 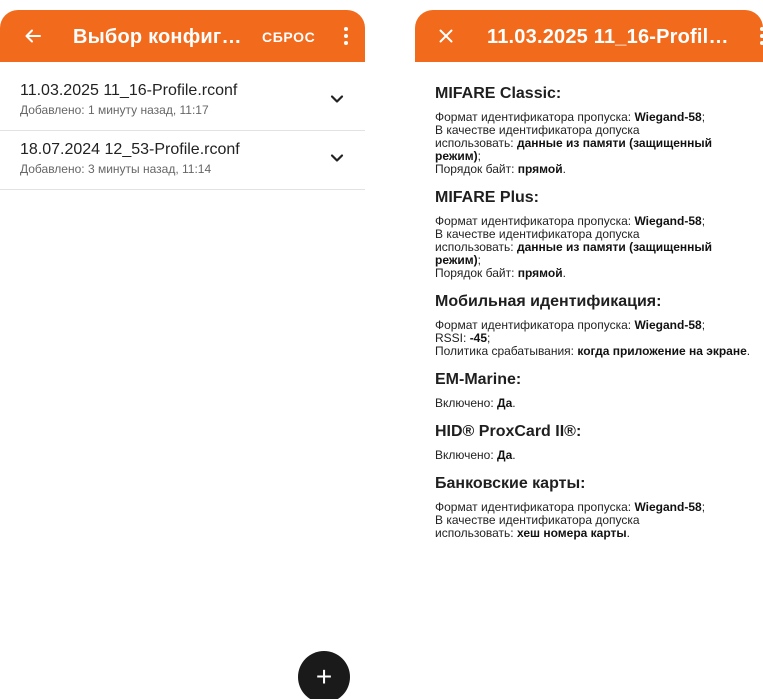 I want to click on file-added-time: Добавлено: 1 минуту назад, 11:17, so click(x=114, y=110).